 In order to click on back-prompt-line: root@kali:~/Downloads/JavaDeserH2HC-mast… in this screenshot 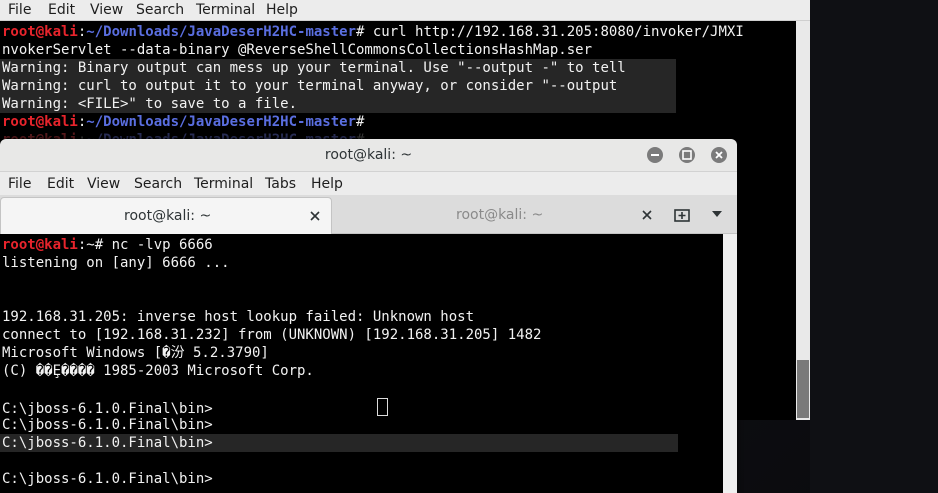, I will do `click(183, 122)`.